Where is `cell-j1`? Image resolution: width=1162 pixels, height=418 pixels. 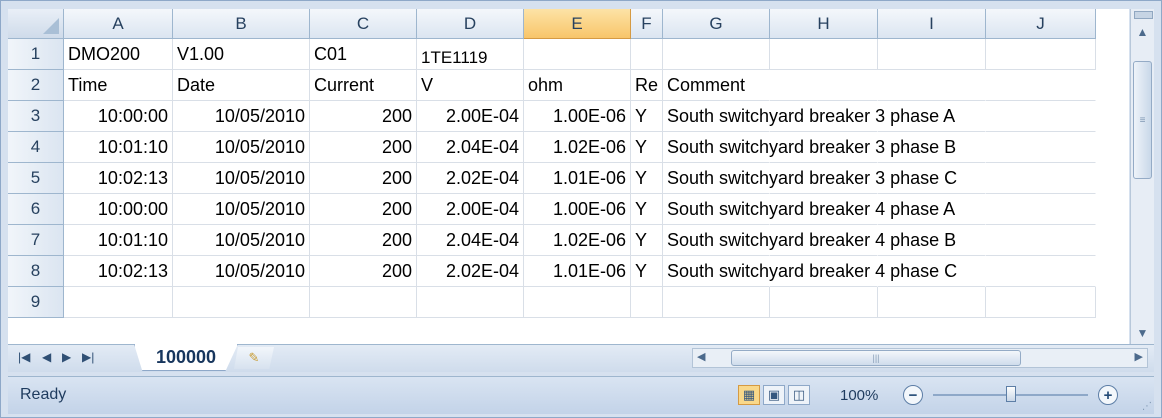
cell-j1 is located at coordinates (1041, 54).